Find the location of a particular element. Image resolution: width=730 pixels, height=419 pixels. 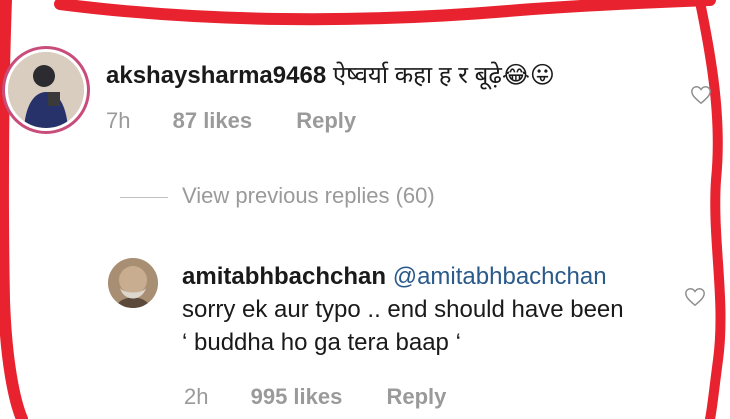

comment-username: akshaysharma9468 is located at coordinates (216, 75).